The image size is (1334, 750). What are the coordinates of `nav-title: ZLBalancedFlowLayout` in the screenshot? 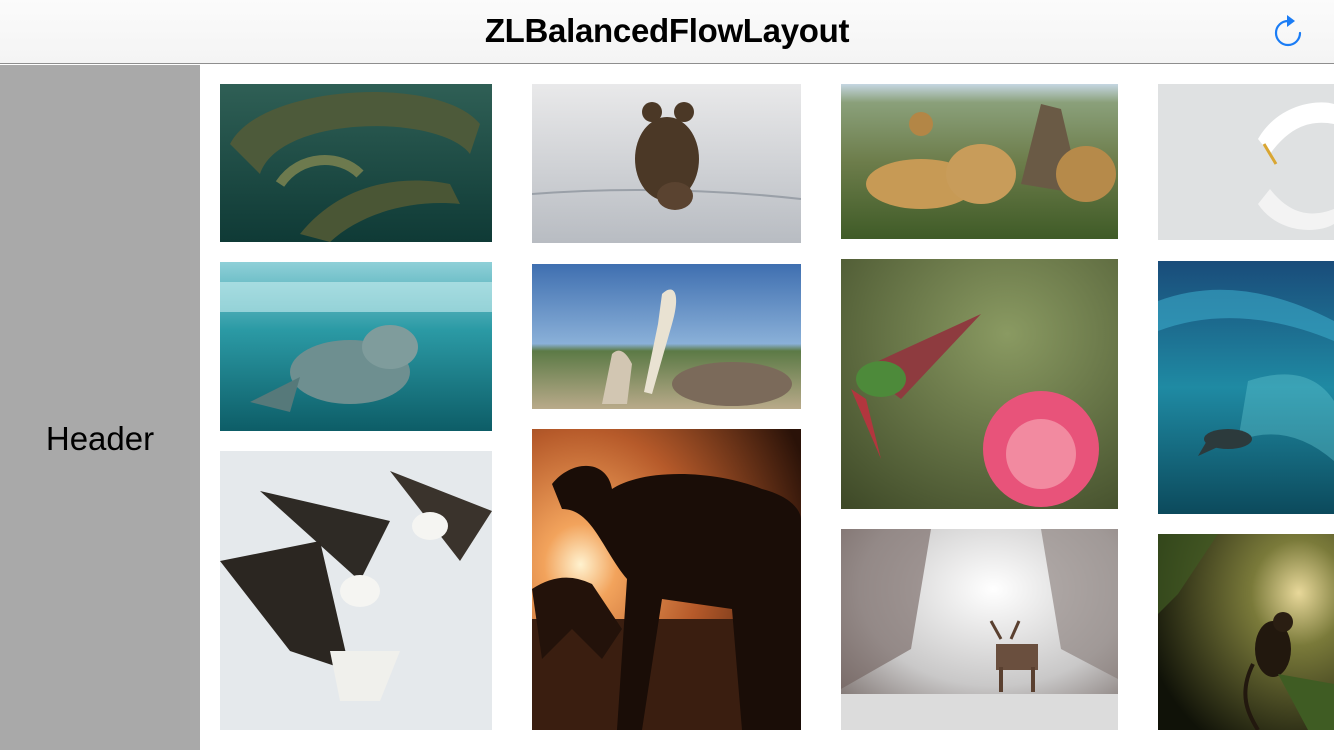 It's located at (667, 30).